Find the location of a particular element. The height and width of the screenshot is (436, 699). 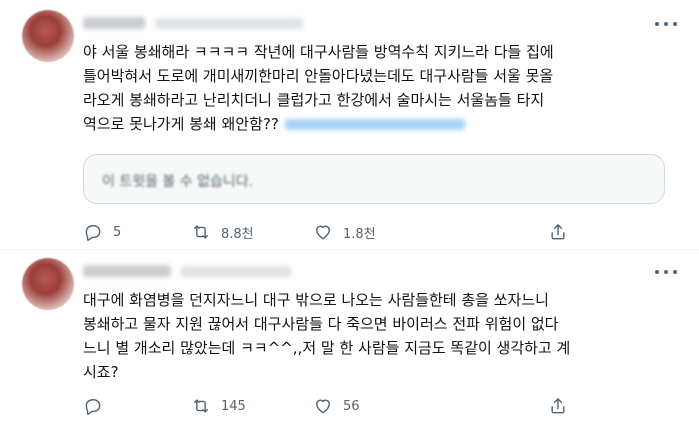

retweet-count: 8.8천 is located at coordinates (237, 234).